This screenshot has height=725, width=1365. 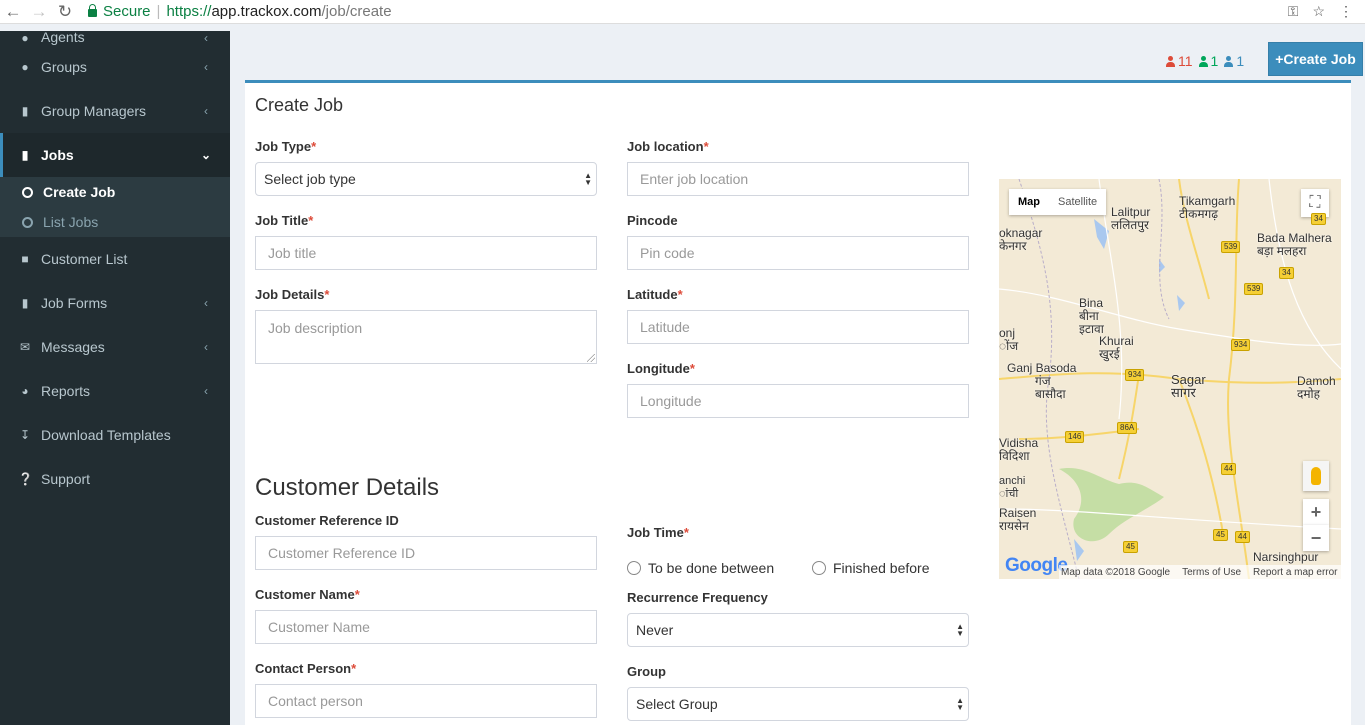 I want to click on map-type-map: Map, so click(x=1029, y=202).